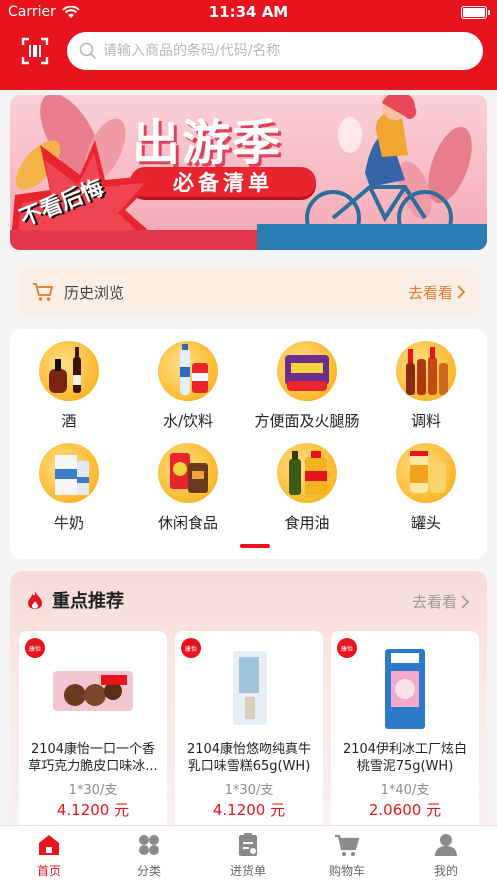 The width and height of the screenshot is (497, 883). Describe the element at coordinates (372, 237) in the screenshot. I see `banner-water` at that location.